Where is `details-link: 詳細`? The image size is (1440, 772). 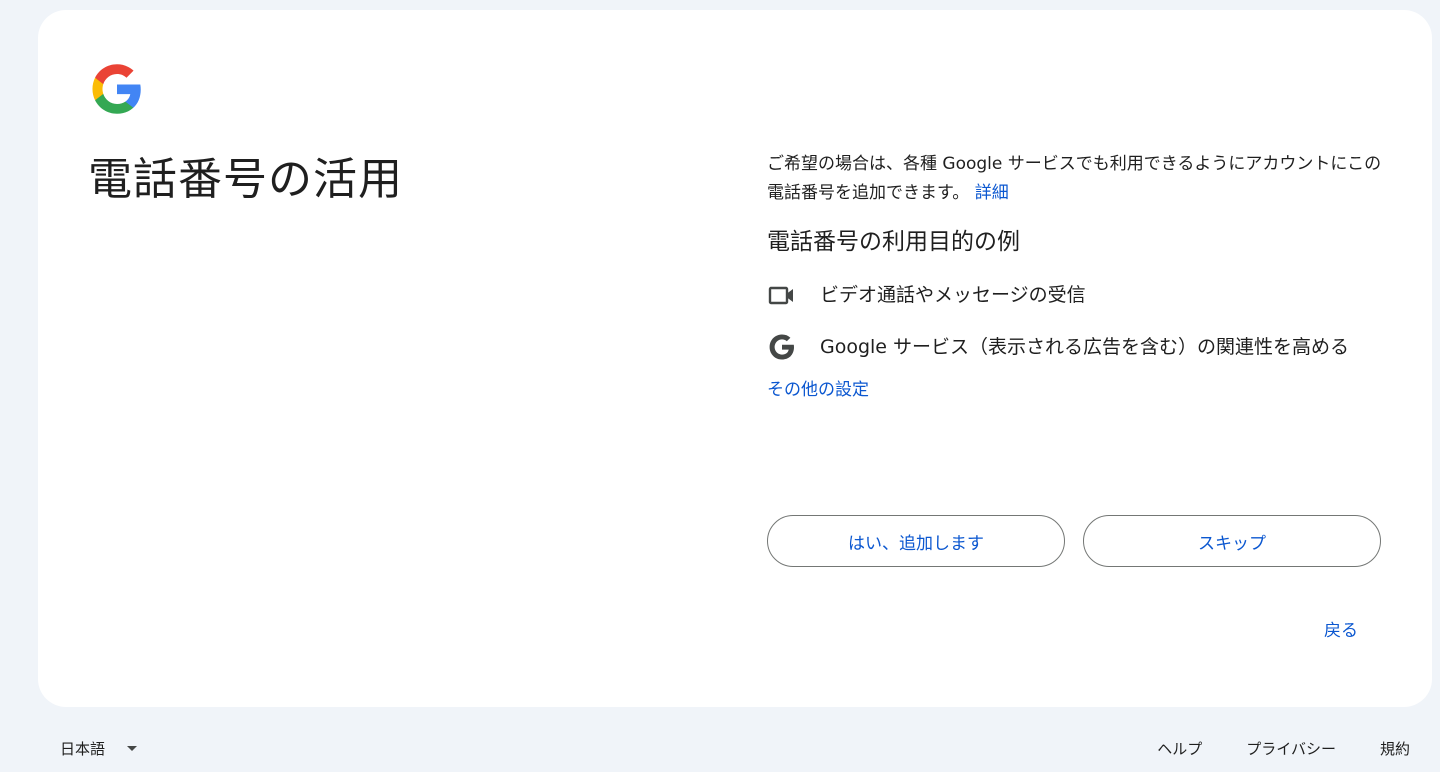
details-link: 詳細 is located at coordinates (992, 193).